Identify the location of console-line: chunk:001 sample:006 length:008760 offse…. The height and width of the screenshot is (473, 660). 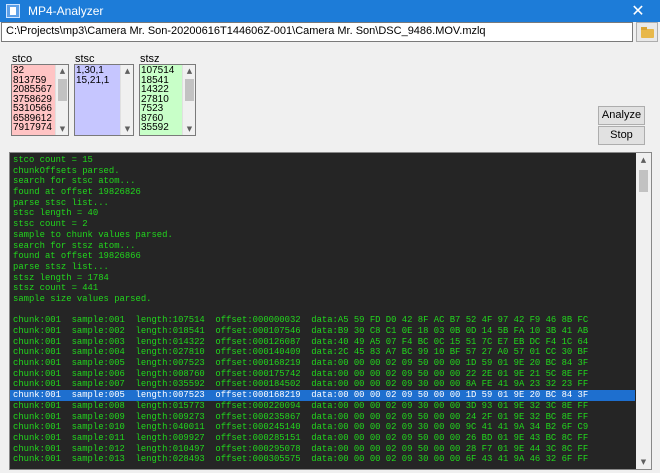
(324, 374).